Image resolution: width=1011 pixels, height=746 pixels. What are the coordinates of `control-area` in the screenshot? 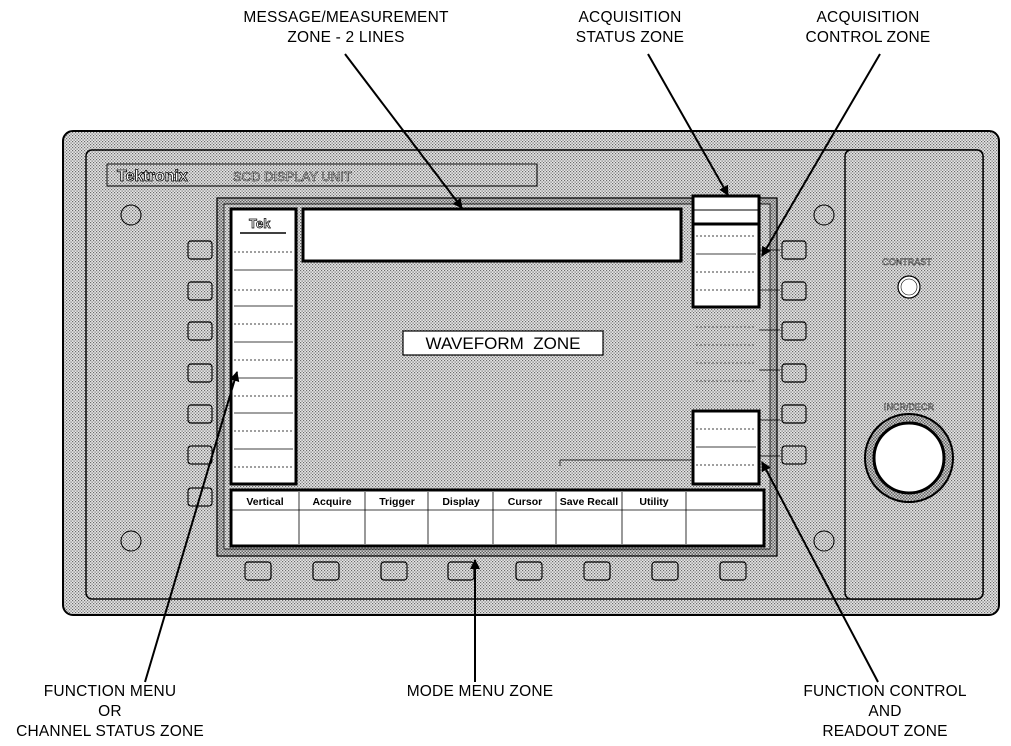 It's located at (914, 374).